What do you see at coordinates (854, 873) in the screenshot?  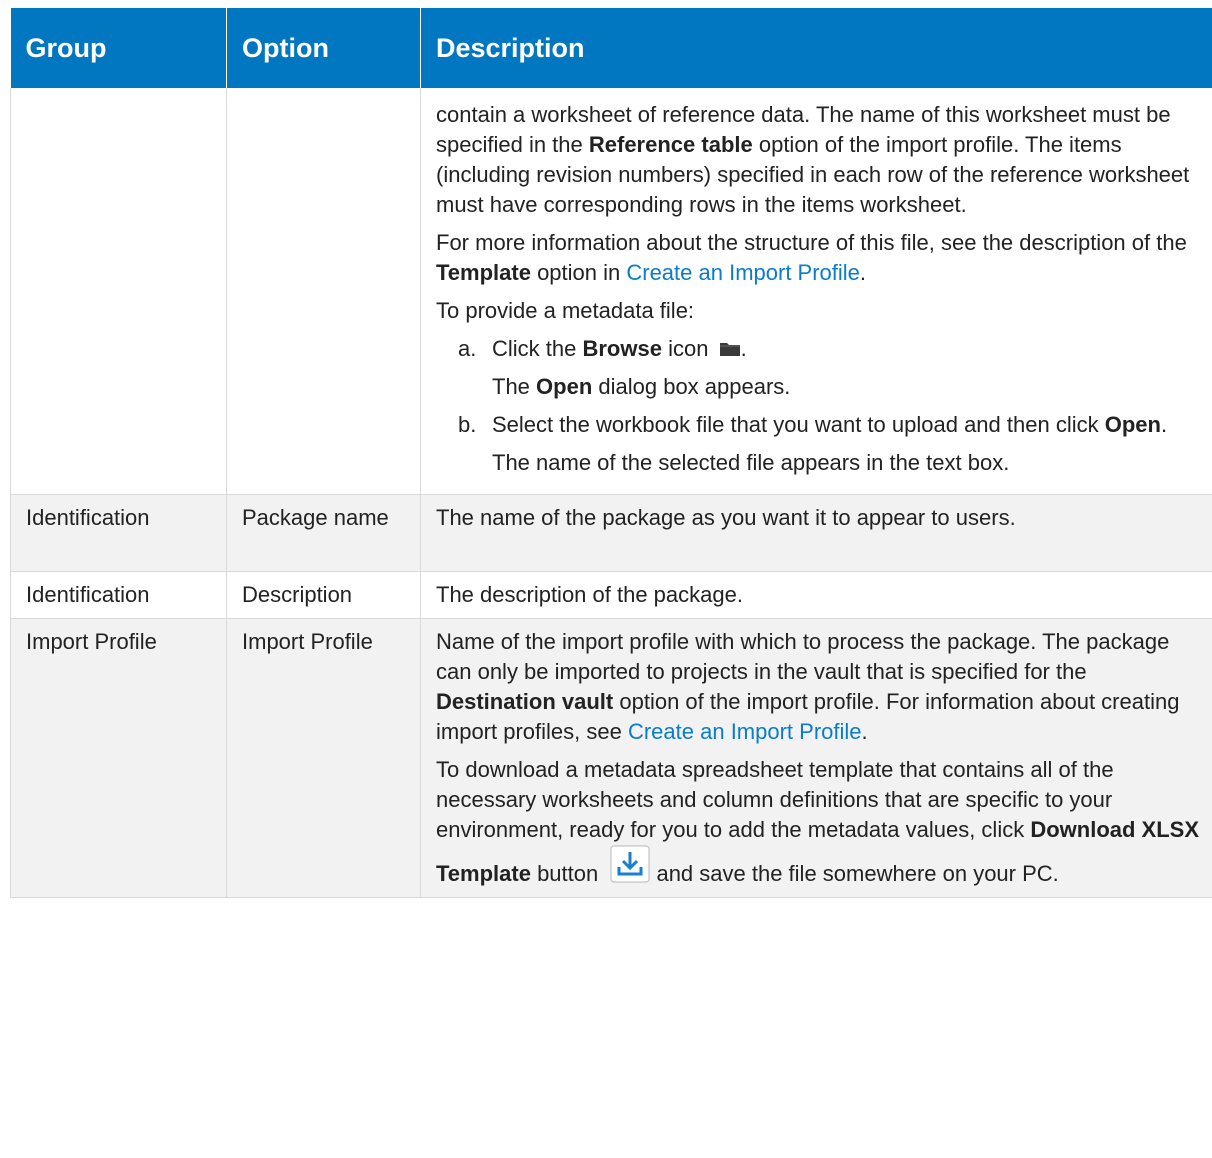 I see `text: and save the file somewhere on your PC.` at bounding box center [854, 873].